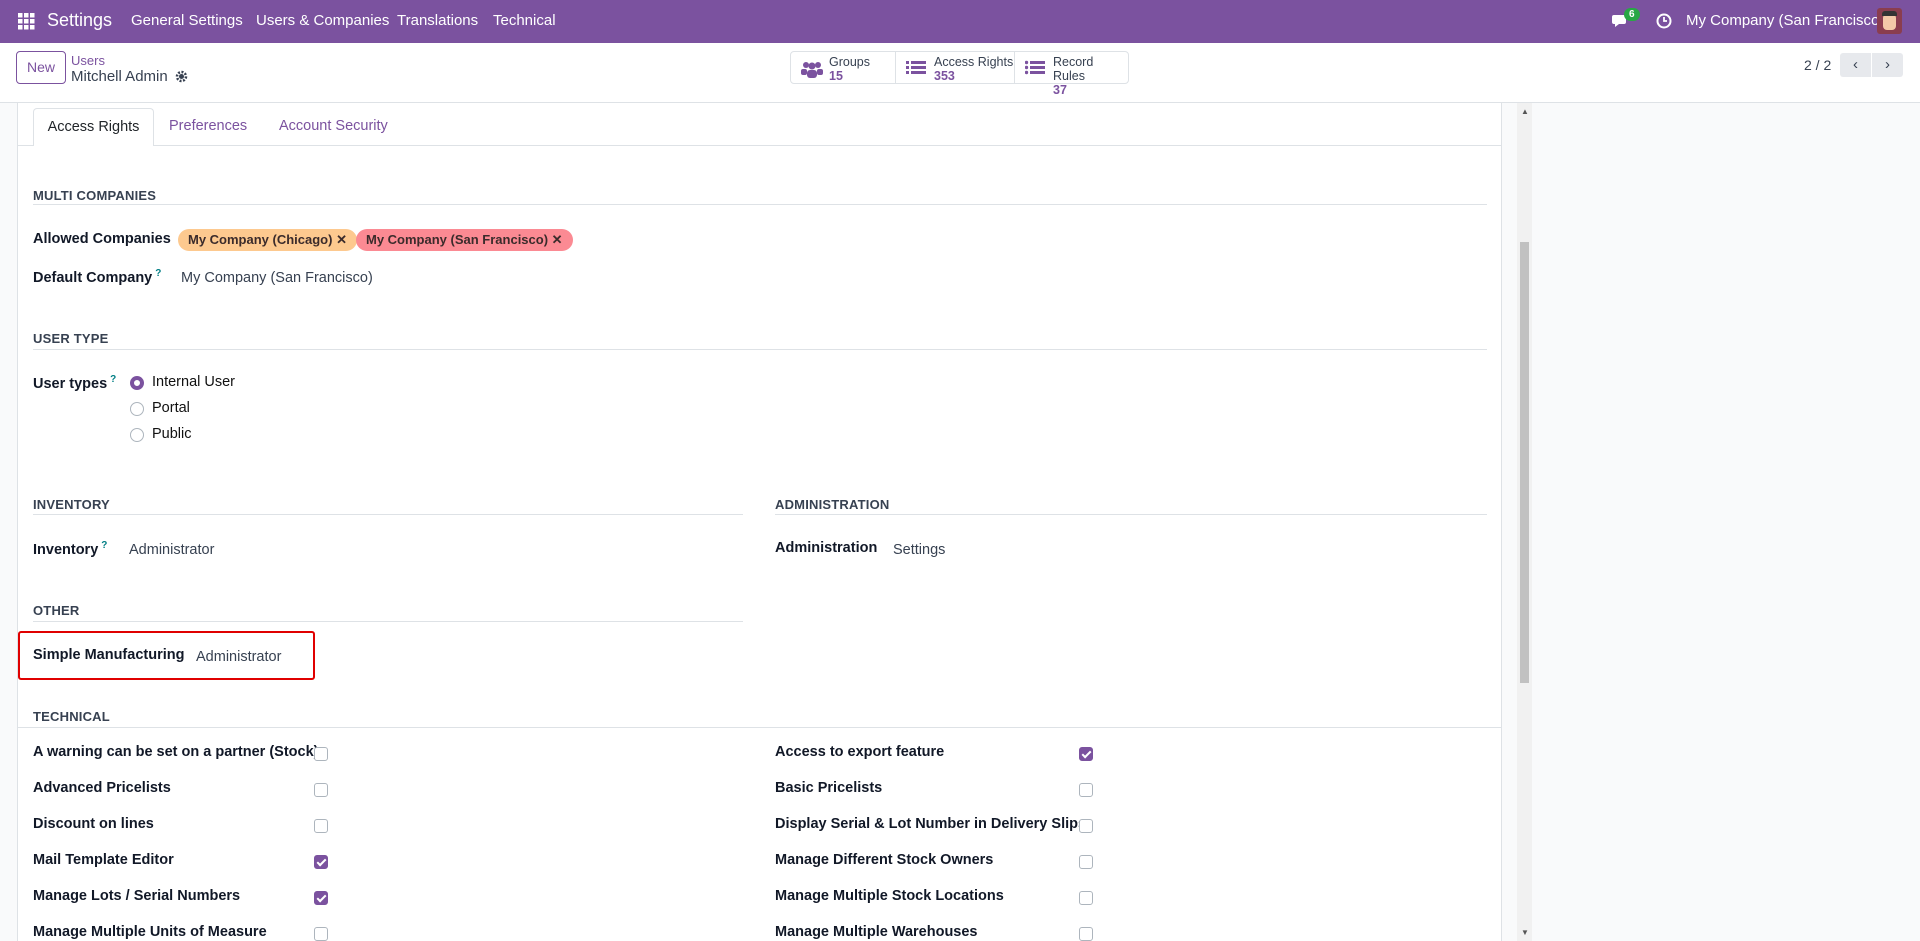 Image resolution: width=1920 pixels, height=941 pixels. Describe the element at coordinates (238, 657) in the screenshot. I see `simple-manufacturing-field: Administrator` at that location.